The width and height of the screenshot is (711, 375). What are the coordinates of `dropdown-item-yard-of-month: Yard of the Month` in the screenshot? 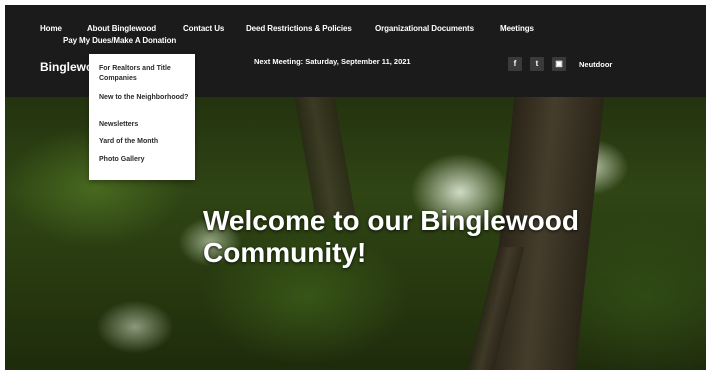 It's located at (145, 142).